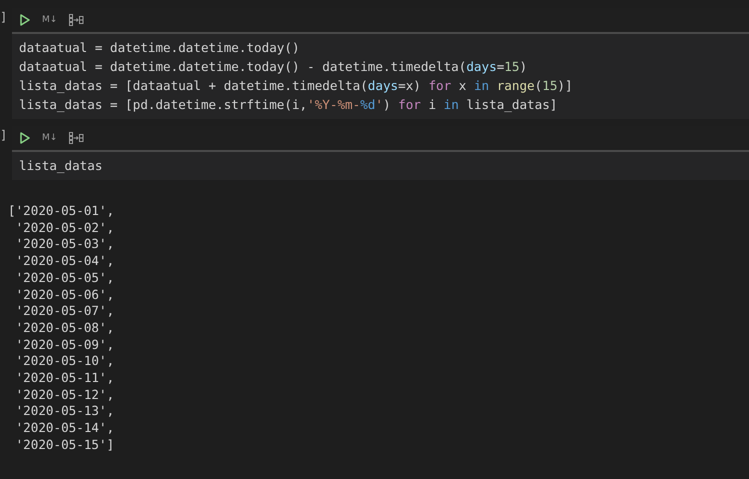  I want to click on output-line: '2020-05-06',, so click(65, 295).